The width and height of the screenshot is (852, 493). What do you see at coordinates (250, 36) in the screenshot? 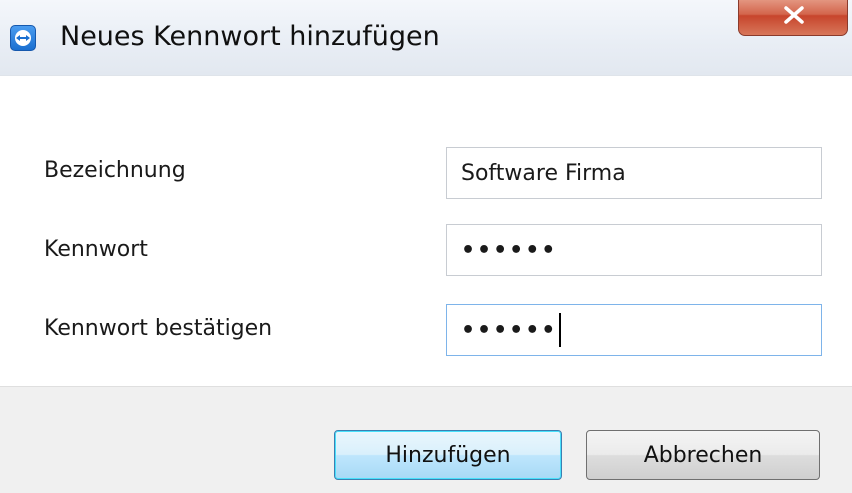
I see `window-title: Neues Kennwort hinzufügen` at bounding box center [250, 36].